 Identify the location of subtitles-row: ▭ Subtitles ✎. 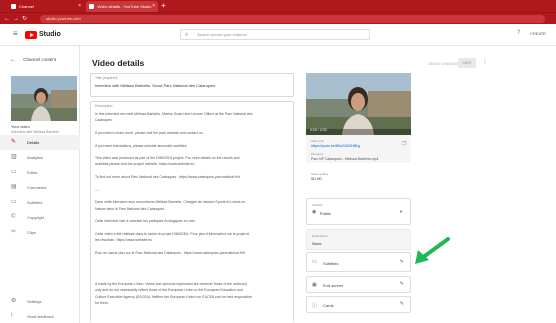
(358, 262).